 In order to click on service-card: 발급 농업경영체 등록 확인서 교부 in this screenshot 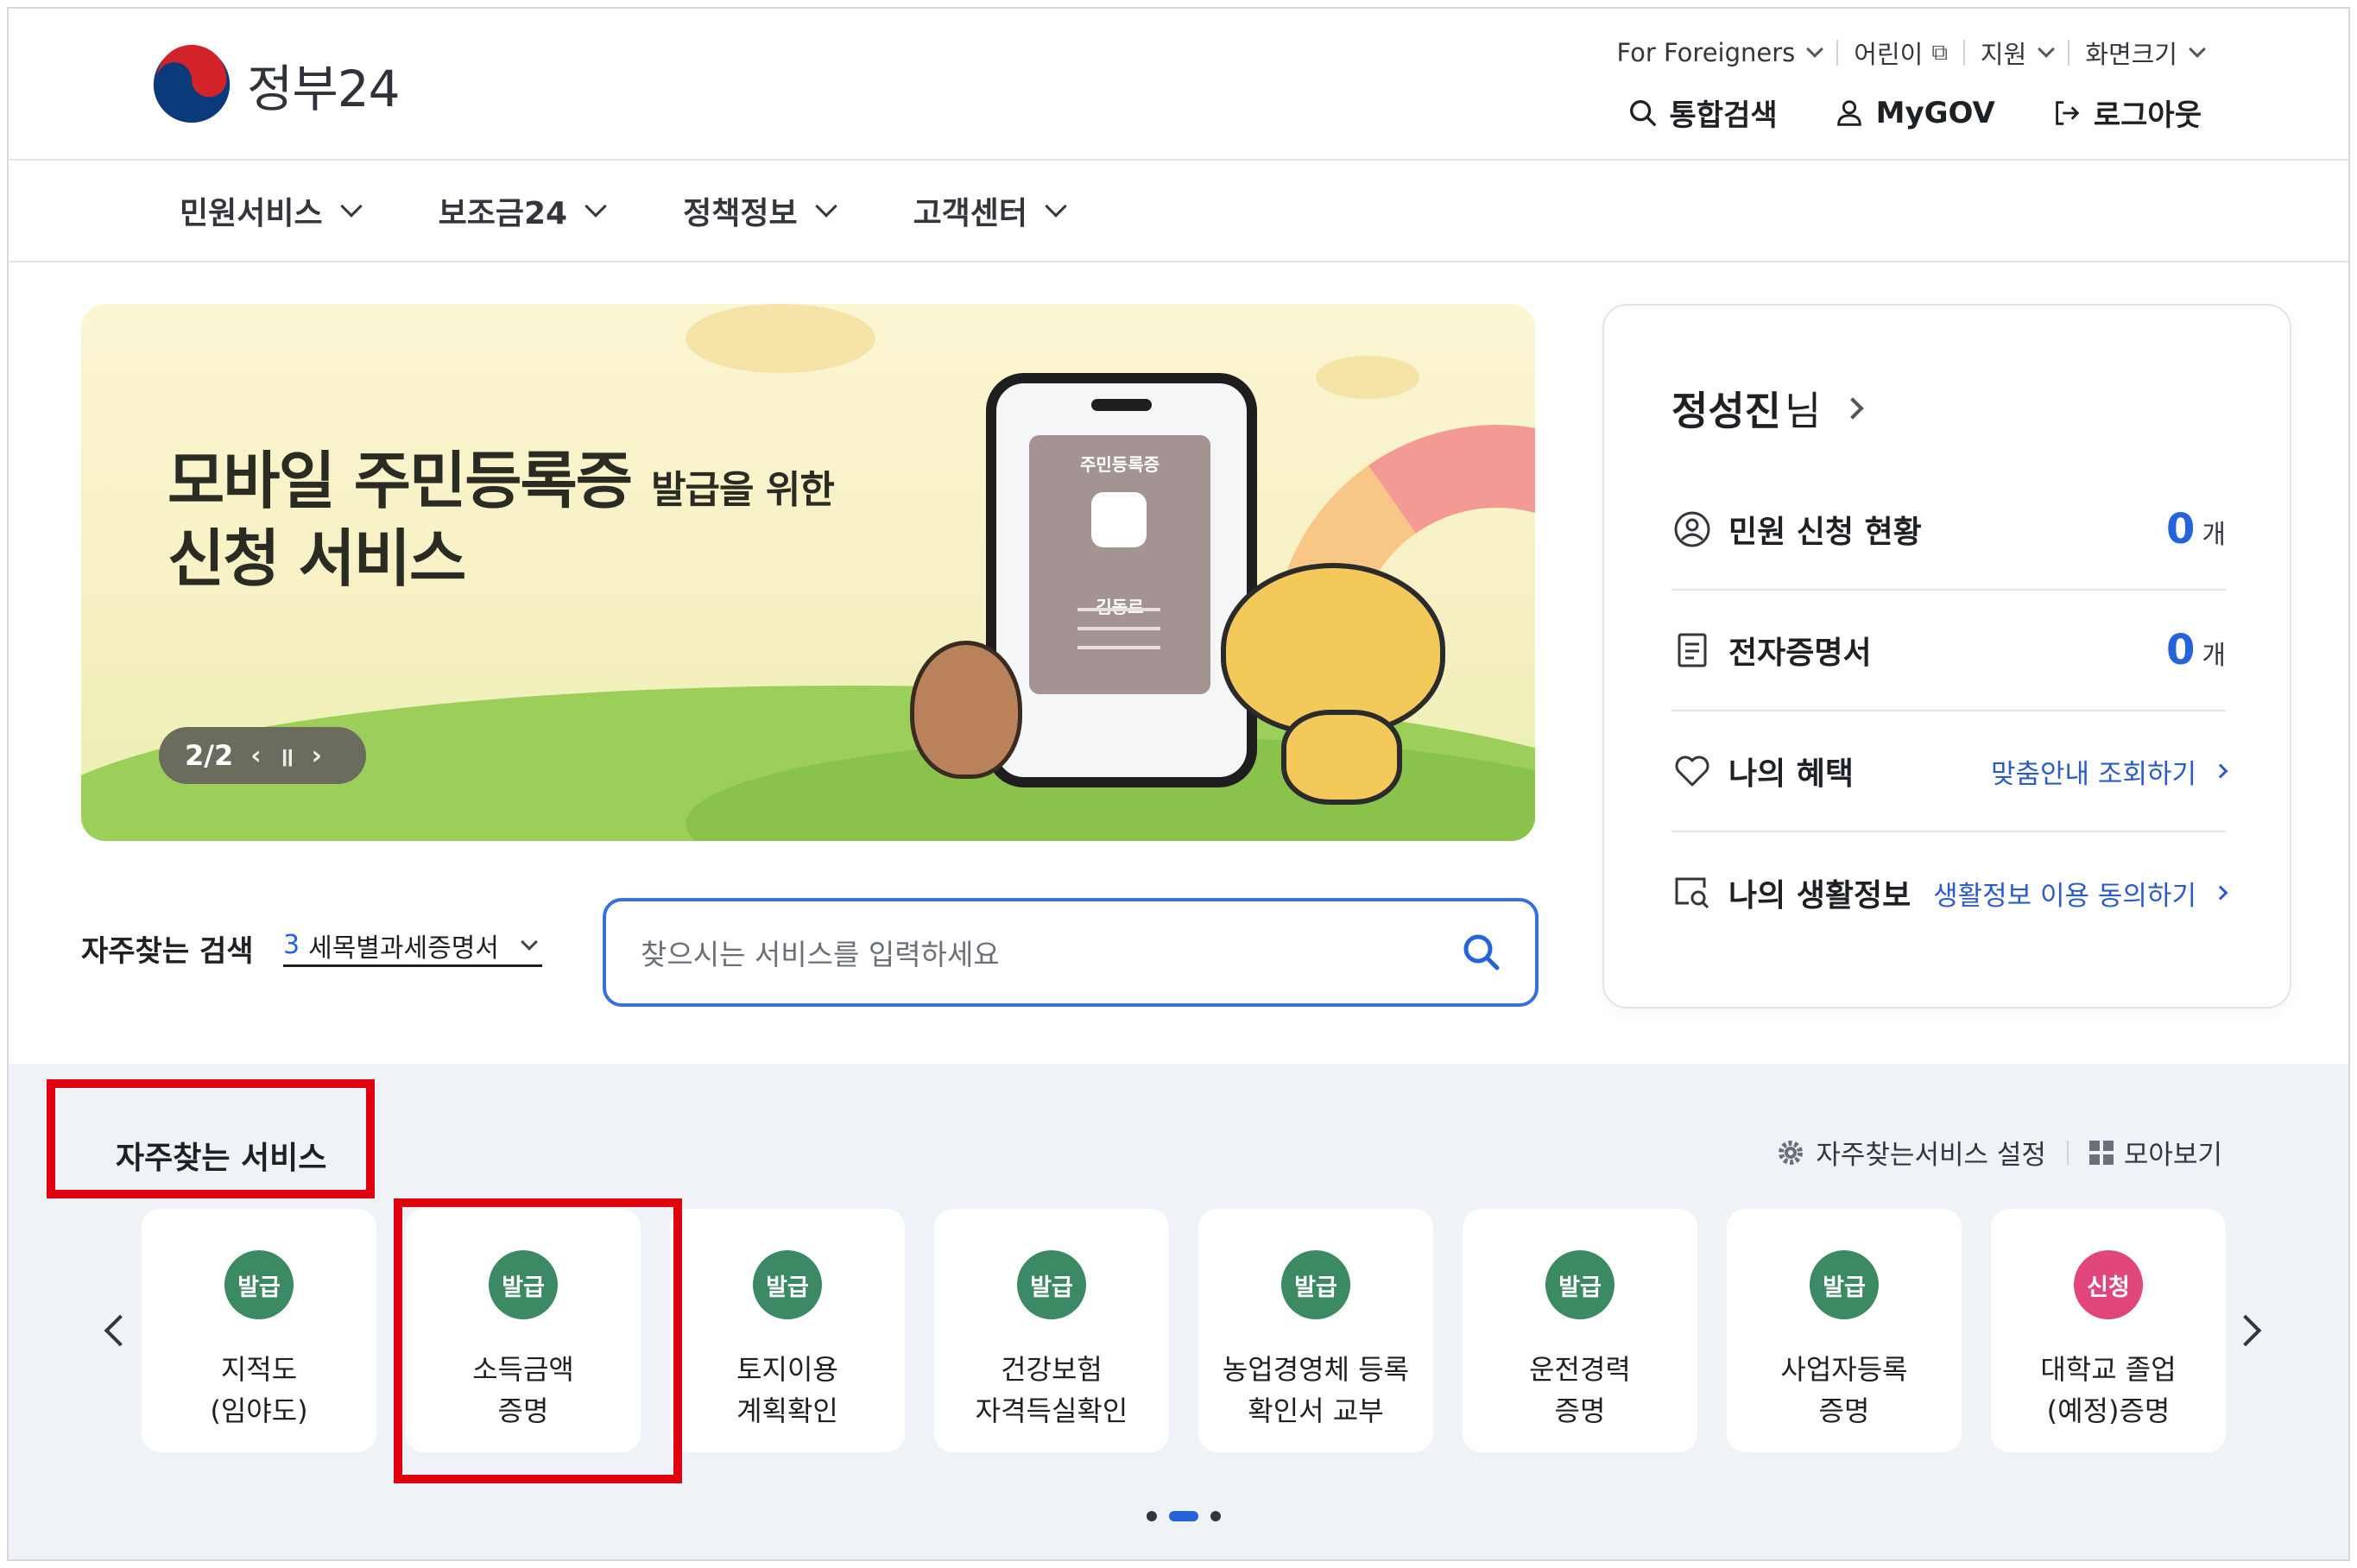, I will do `click(1315, 1330)`.